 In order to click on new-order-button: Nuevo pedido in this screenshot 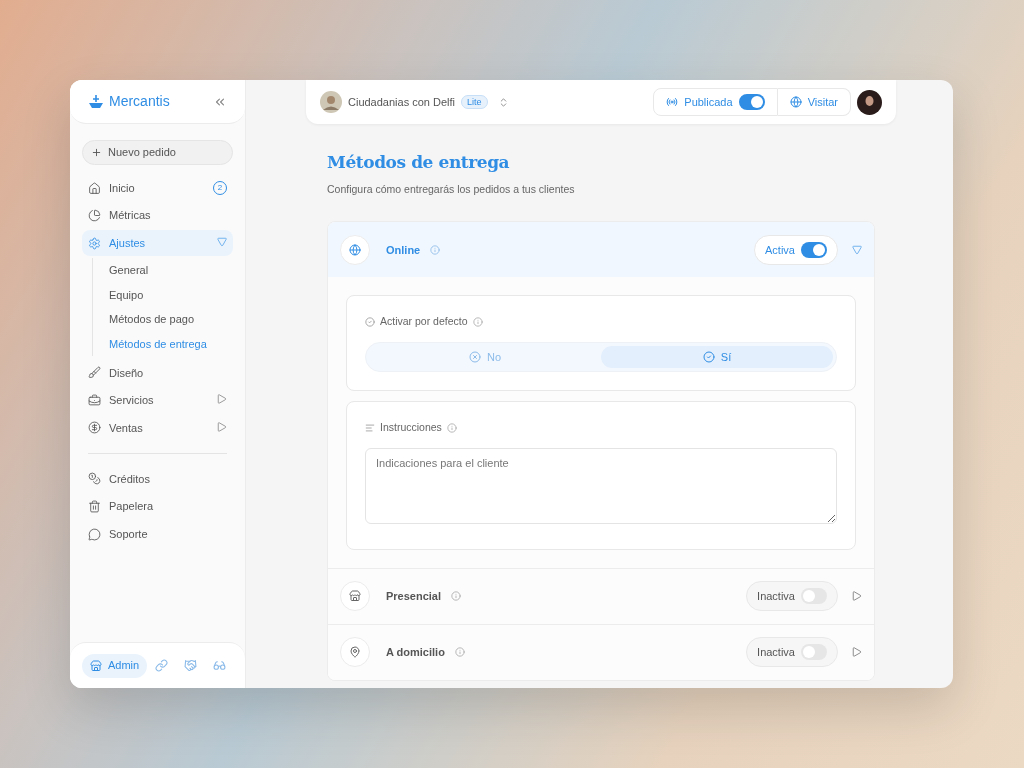, I will do `click(157, 152)`.